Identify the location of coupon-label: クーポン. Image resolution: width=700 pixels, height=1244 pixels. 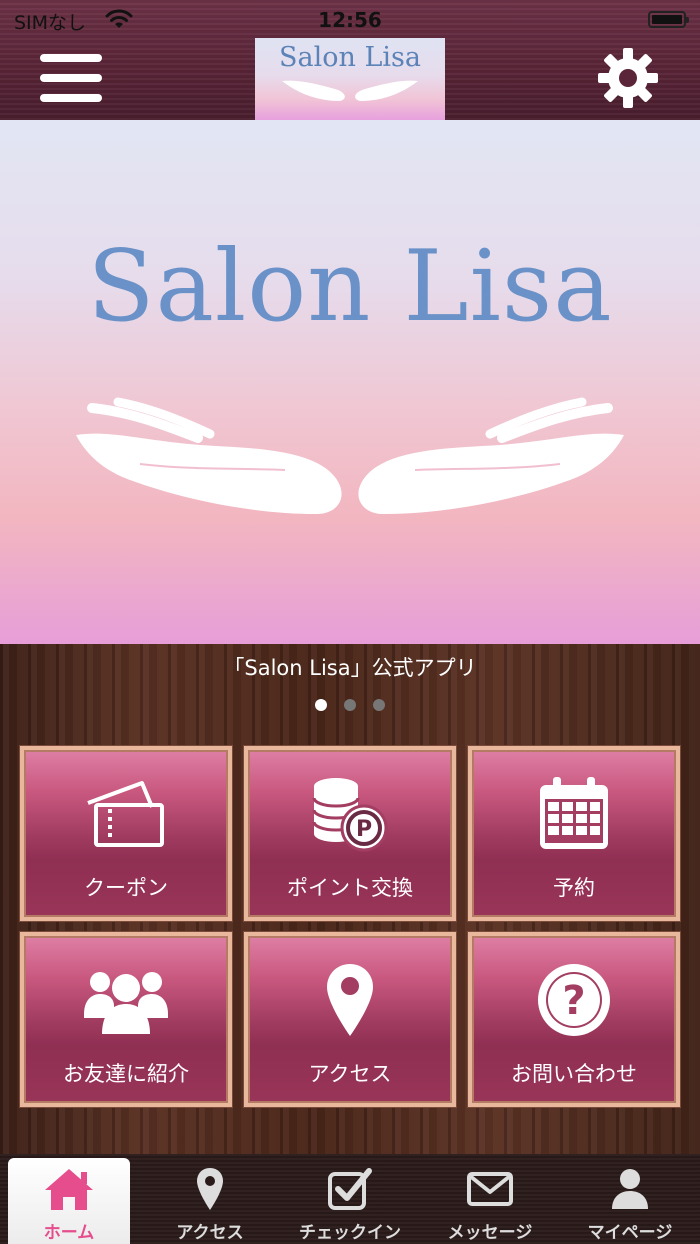
(126, 888).